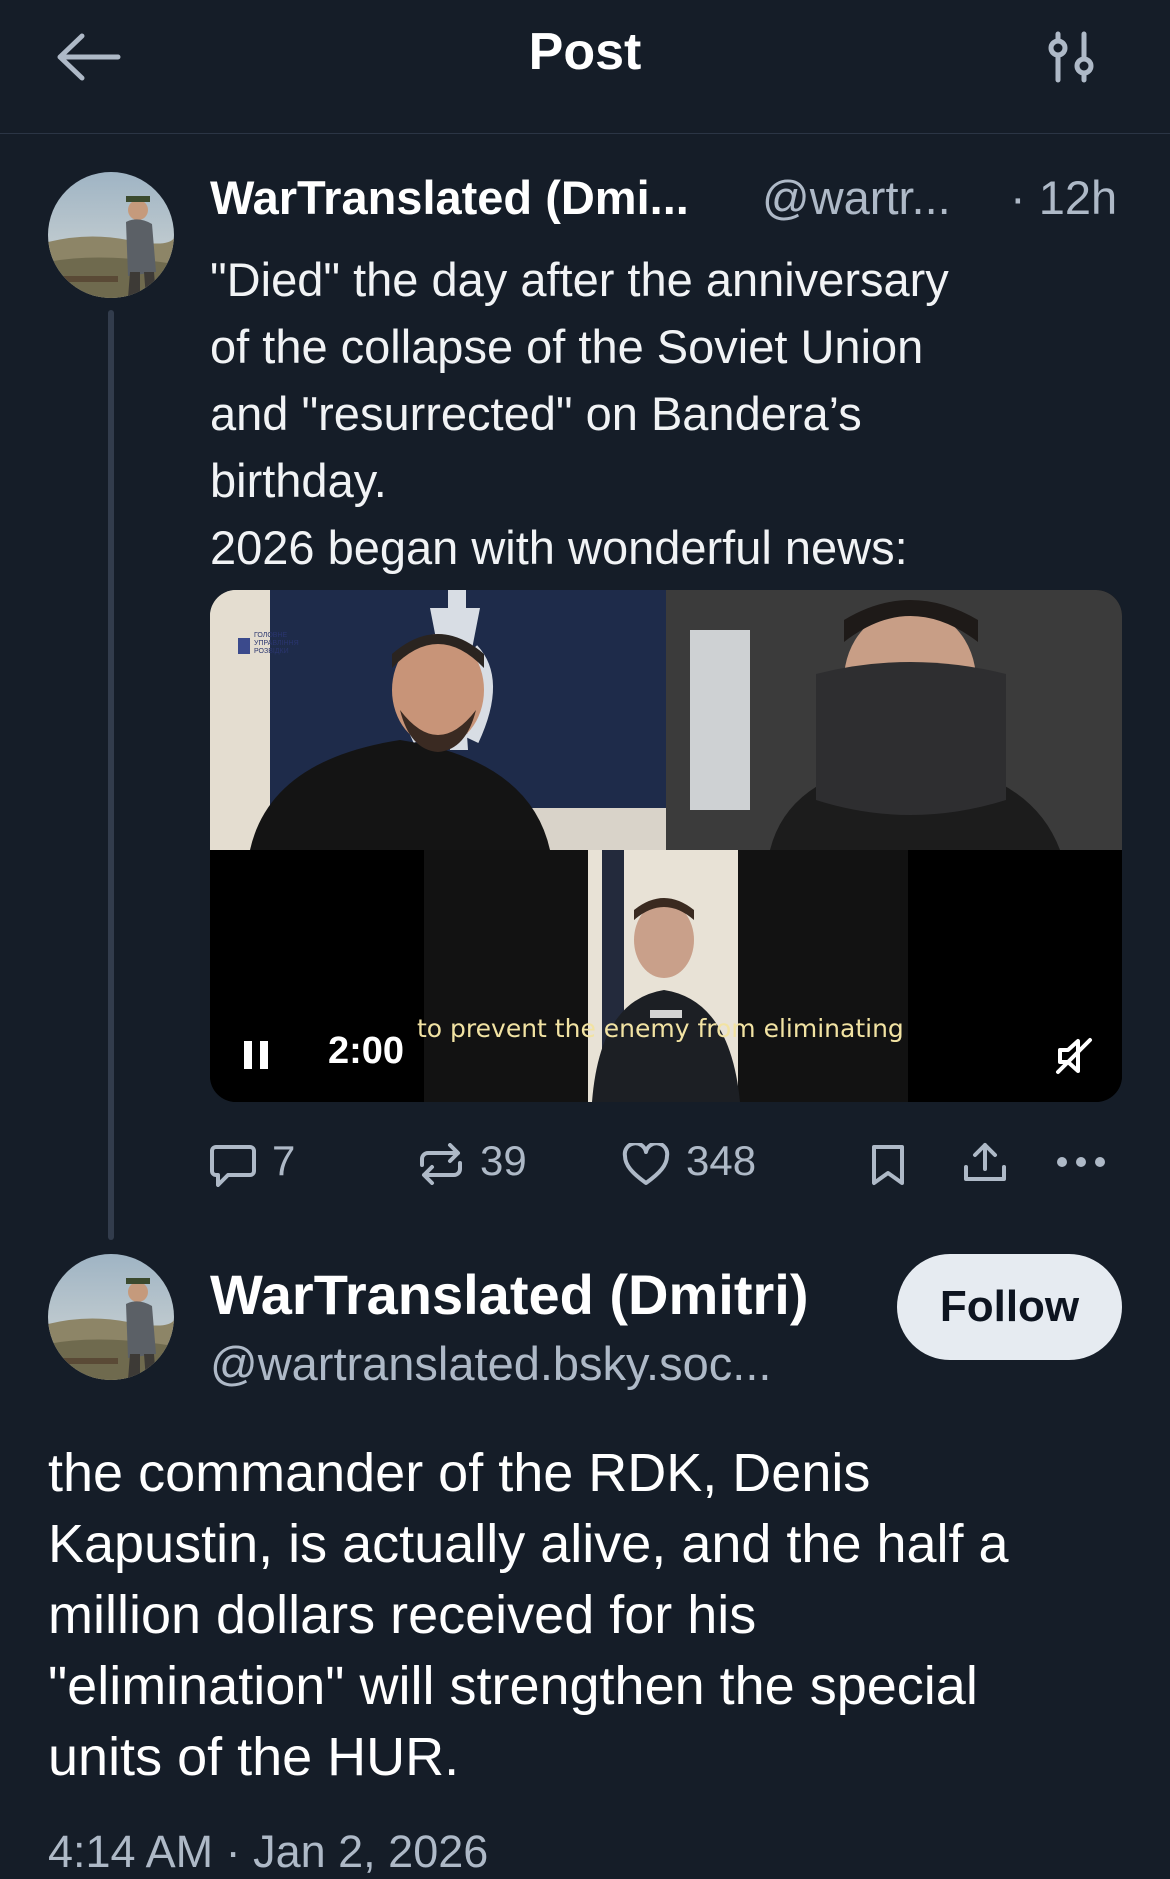 Image resolution: width=1170 pixels, height=1879 pixels. I want to click on share-button, so click(985, 1163).